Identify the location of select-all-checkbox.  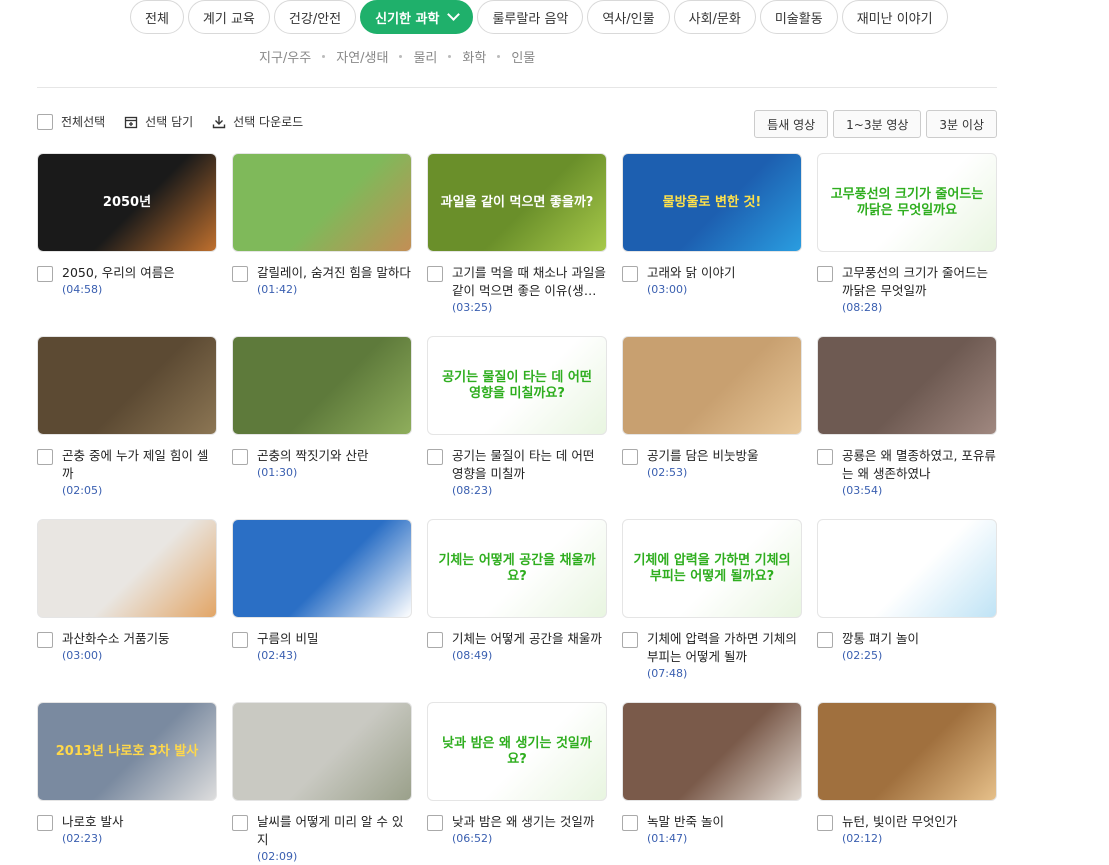
(45, 121).